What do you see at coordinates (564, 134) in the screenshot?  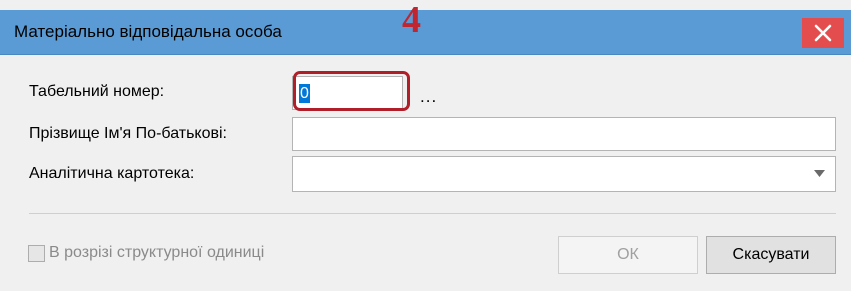 I see `full-name-input` at bounding box center [564, 134].